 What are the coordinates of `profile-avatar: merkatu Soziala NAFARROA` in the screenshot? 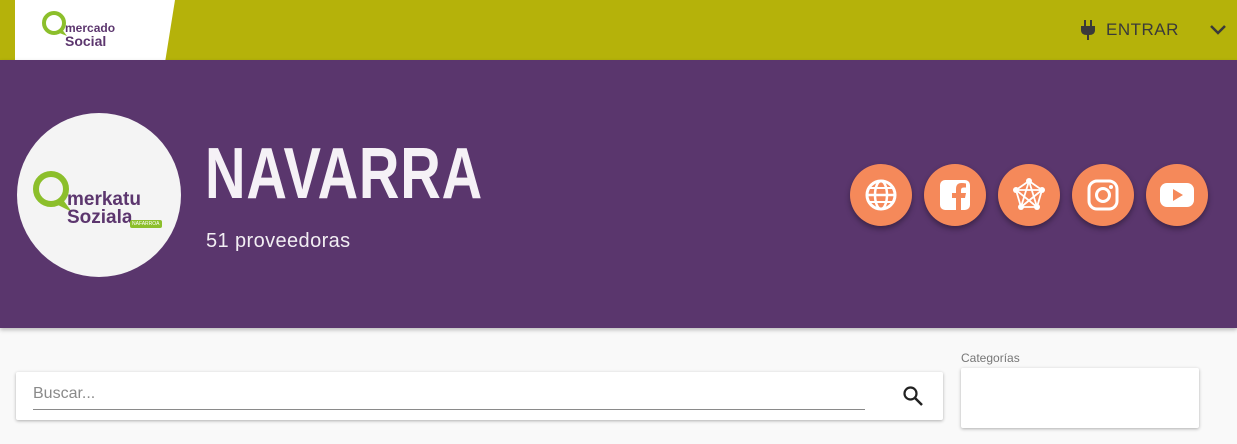 It's located at (99, 195).